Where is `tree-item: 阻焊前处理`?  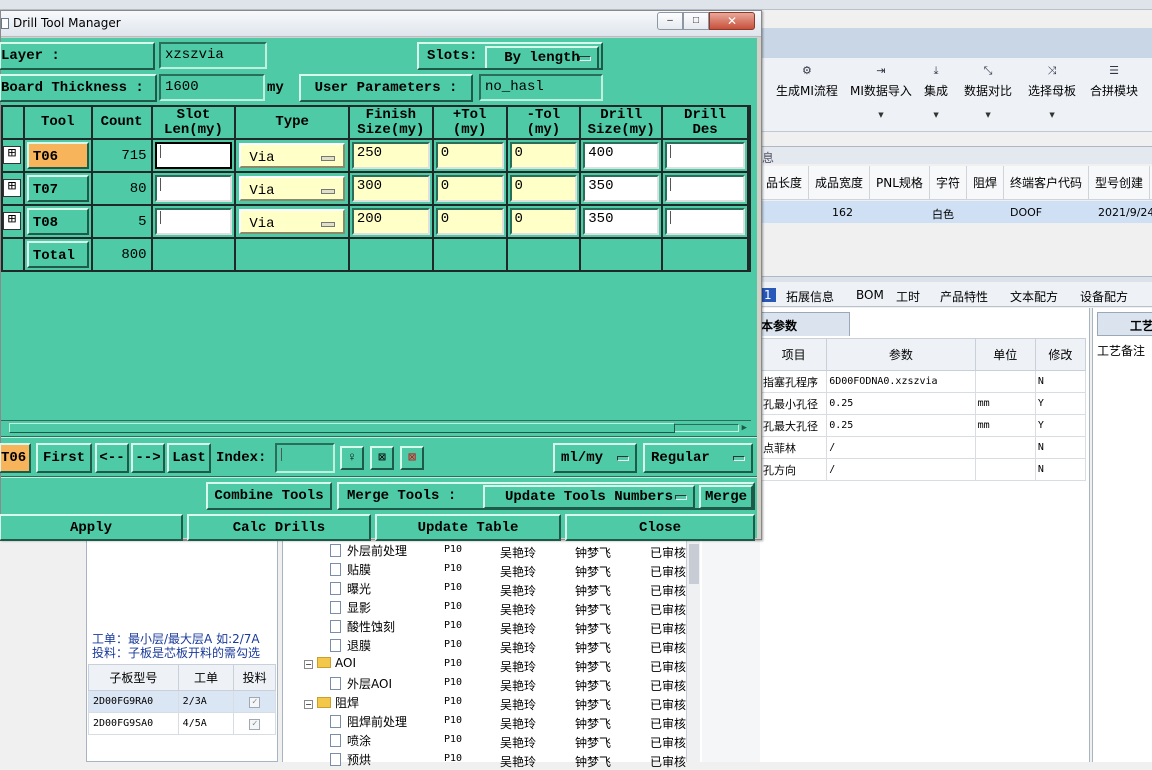 tree-item: 阻焊前处理 is located at coordinates (368, 722).